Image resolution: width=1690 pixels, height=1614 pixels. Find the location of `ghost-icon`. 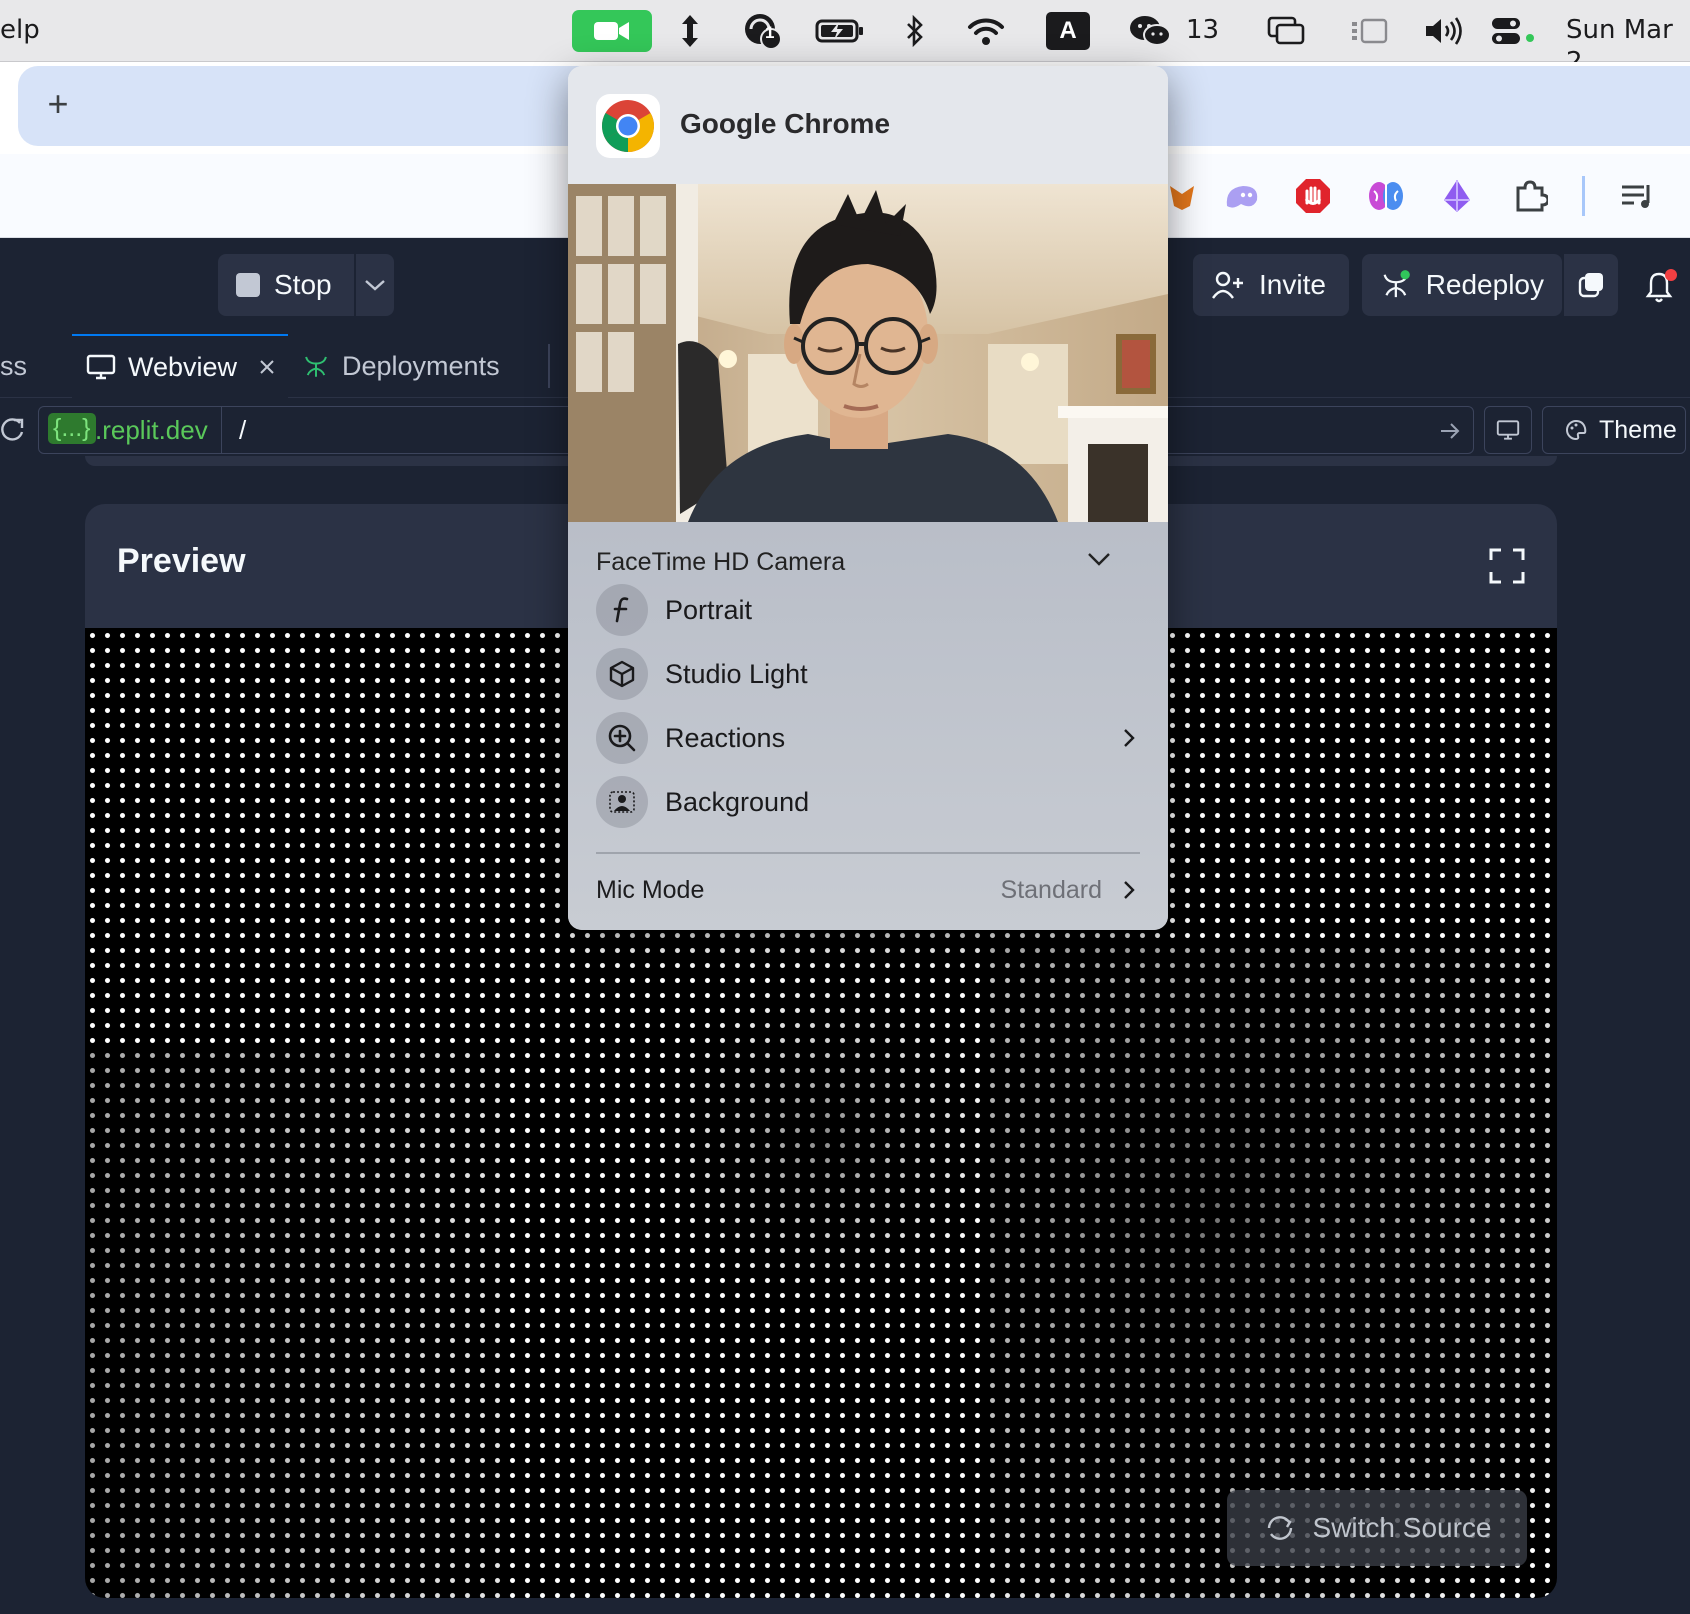

ghost-icon is located at coordinates (1242, 196).